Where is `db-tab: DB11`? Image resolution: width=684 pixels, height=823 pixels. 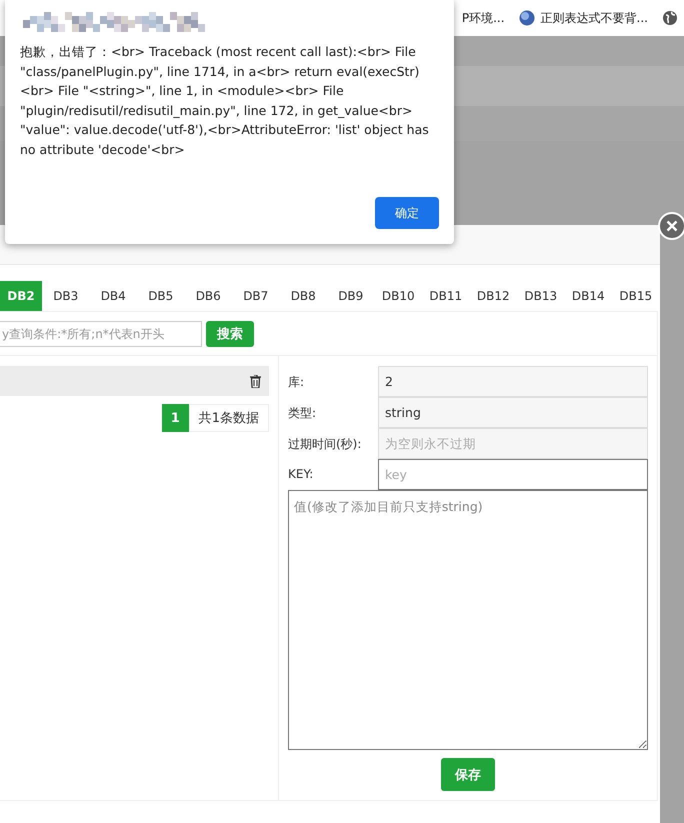 db-tab: DB11 is located at coordinates (446, 296).